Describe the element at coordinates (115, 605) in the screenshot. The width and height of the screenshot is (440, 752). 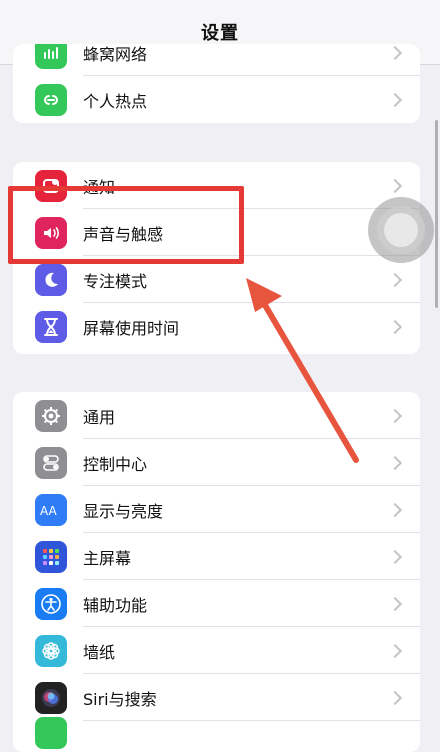
I see `settings-row-label: 辅助功能` at that location.